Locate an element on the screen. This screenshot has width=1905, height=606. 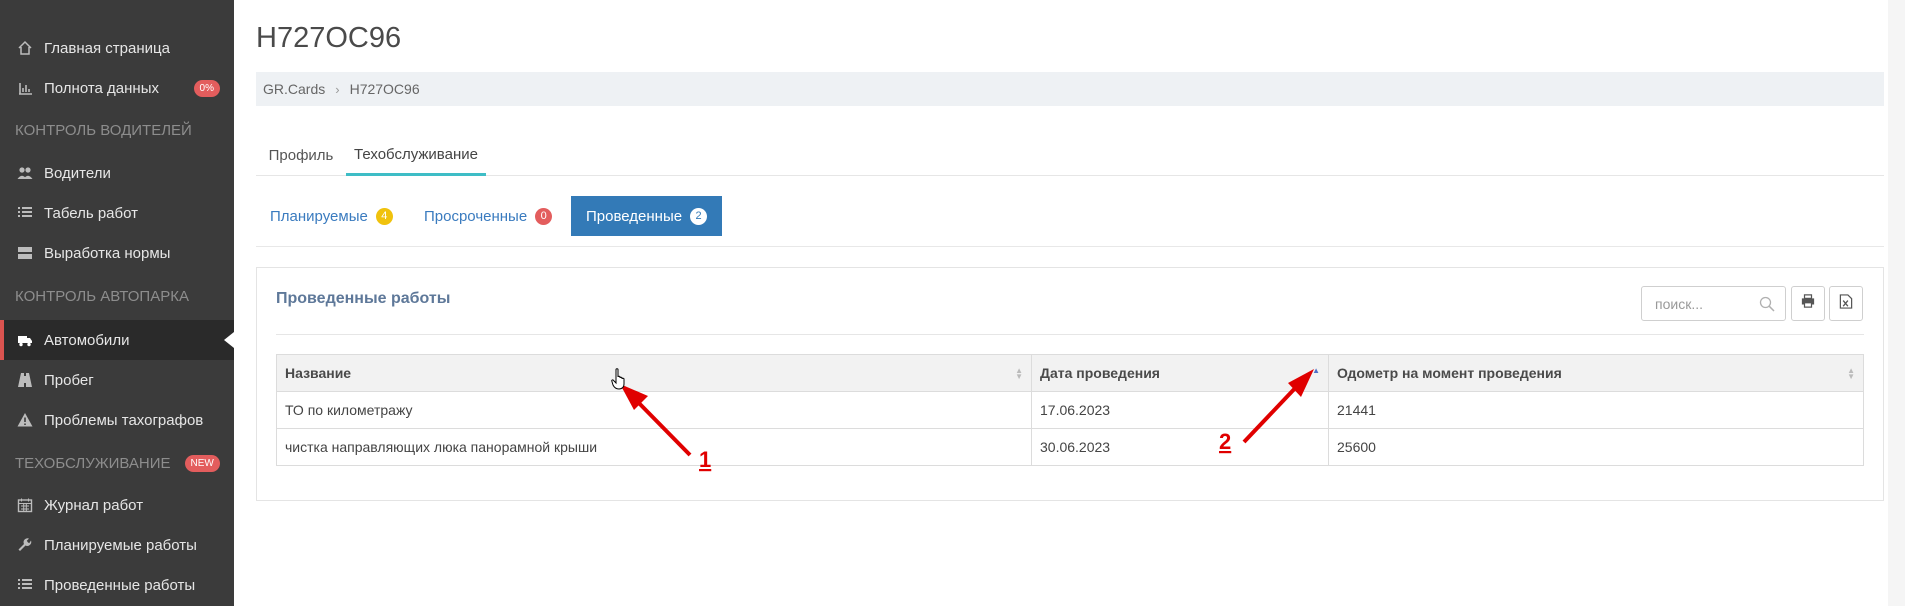
subtab-label: Просроченные is located at coordinates (476, 216).